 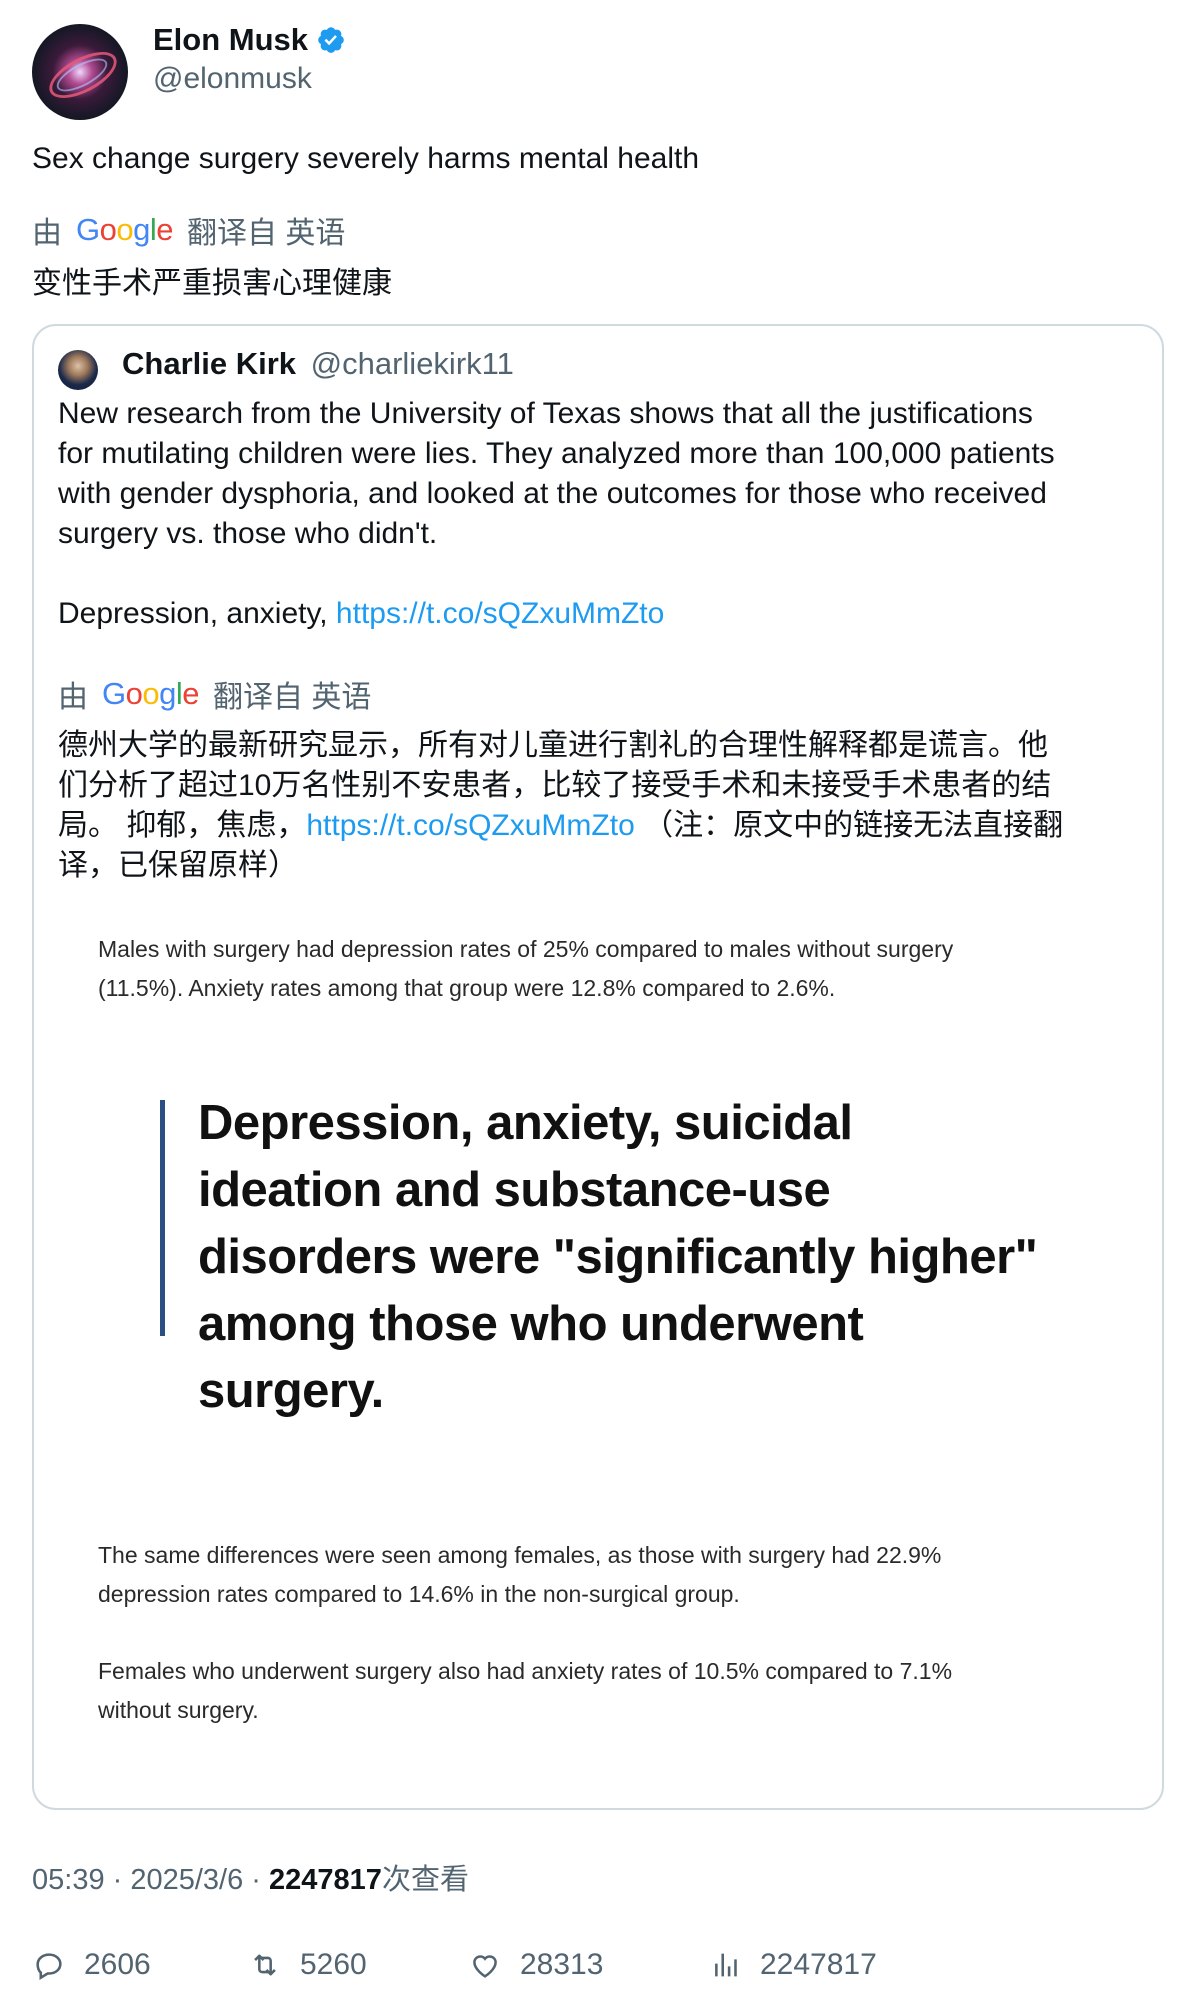 I want to click on reply-count: 2606, so click(x=117, y=1964).